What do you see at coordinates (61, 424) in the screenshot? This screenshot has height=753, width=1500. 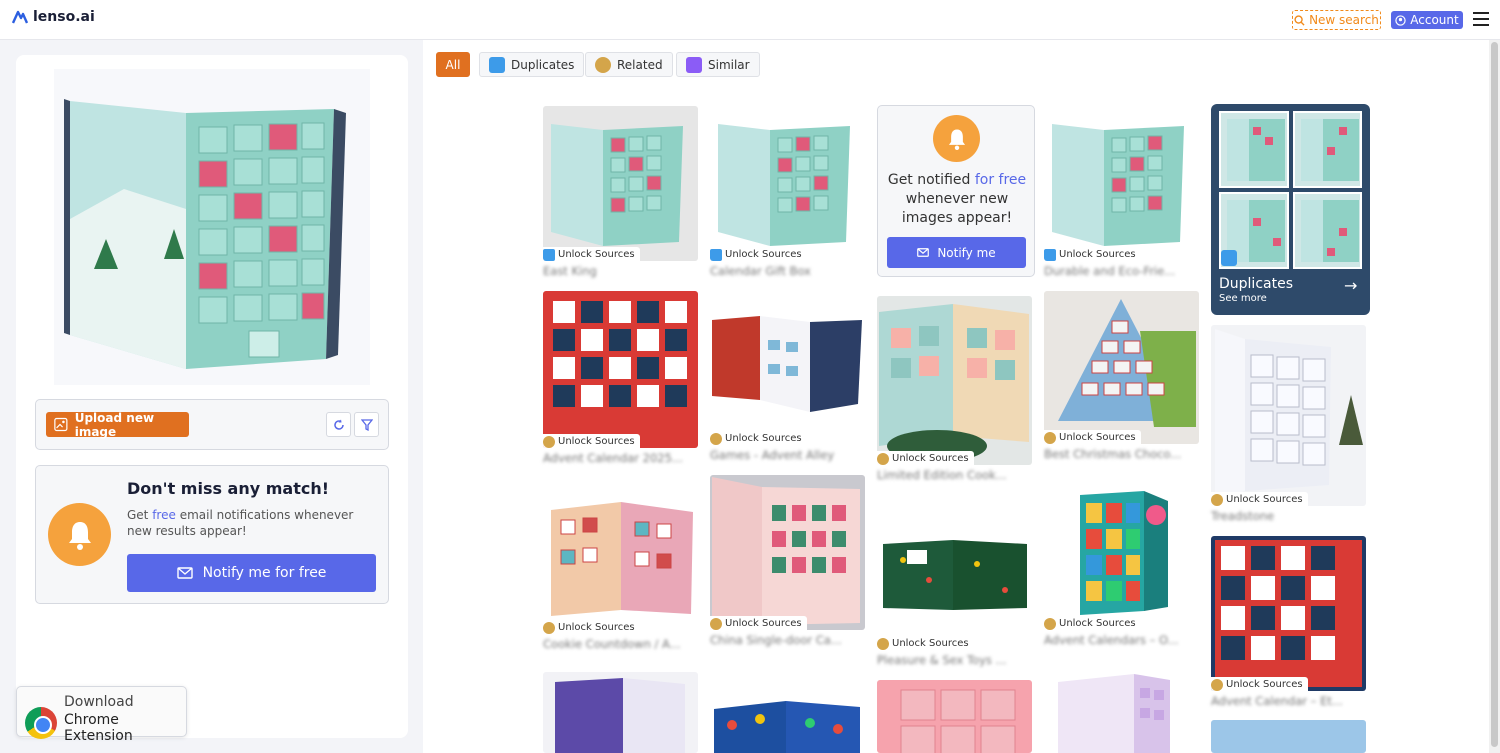 I see `image-upload-icon` at bounding box center [61, 424].